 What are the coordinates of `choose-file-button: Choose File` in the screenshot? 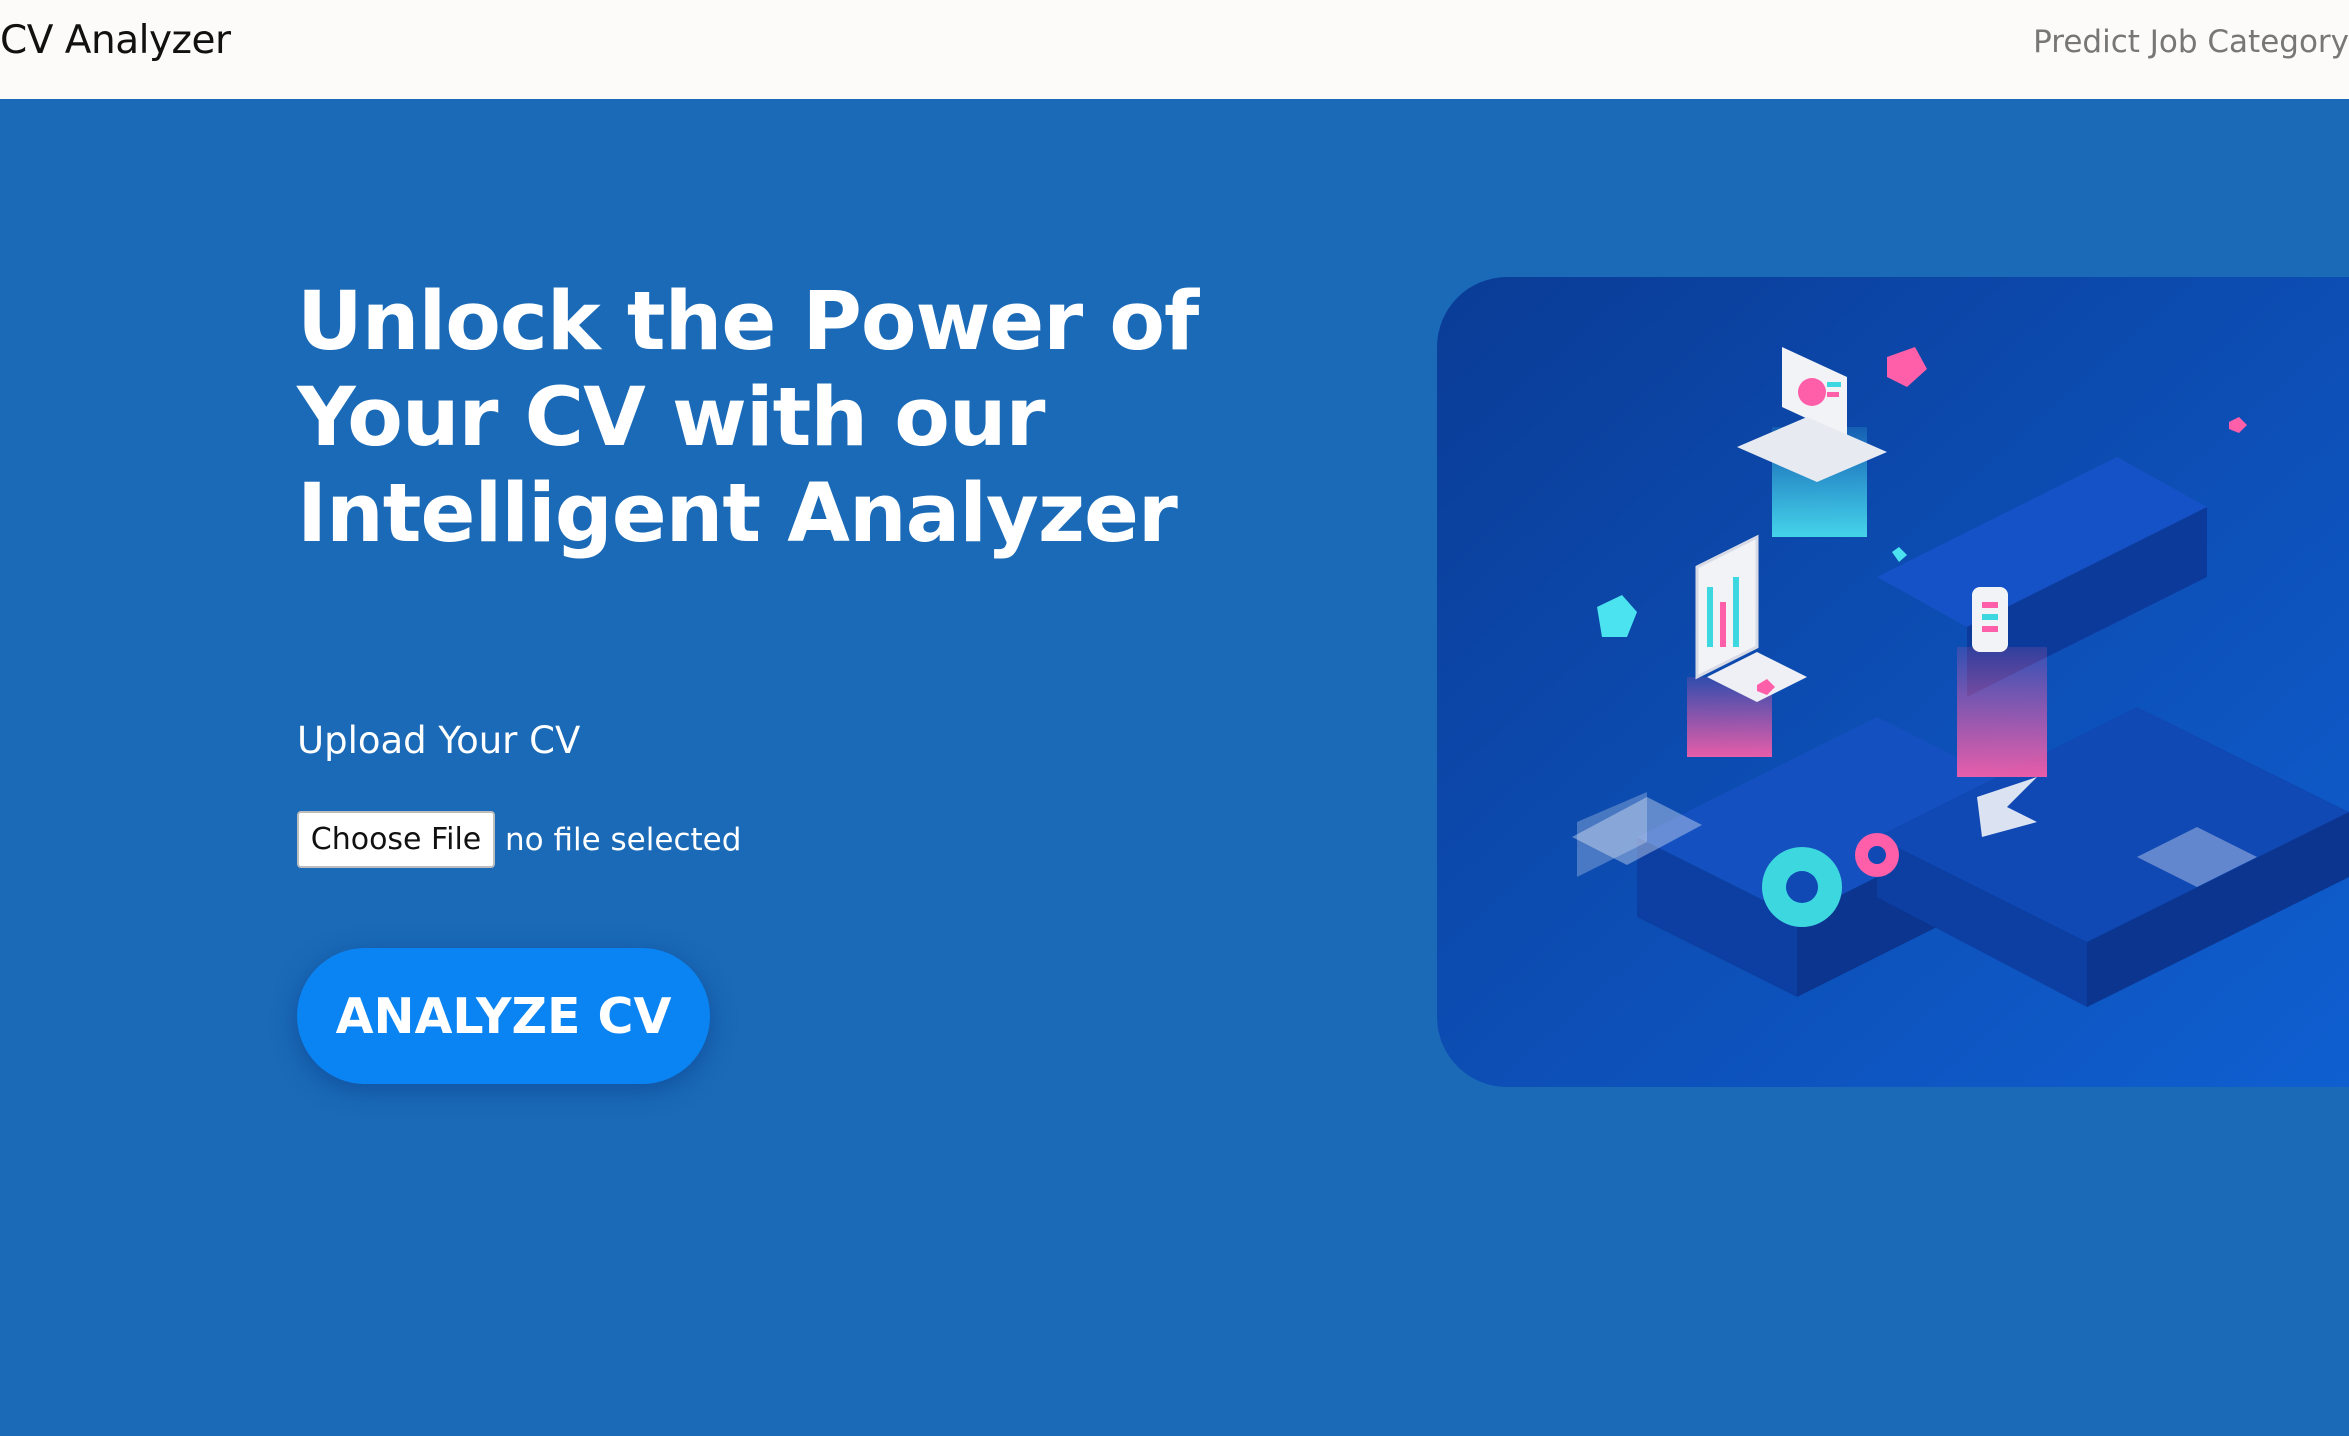 It's located at (396, 839).